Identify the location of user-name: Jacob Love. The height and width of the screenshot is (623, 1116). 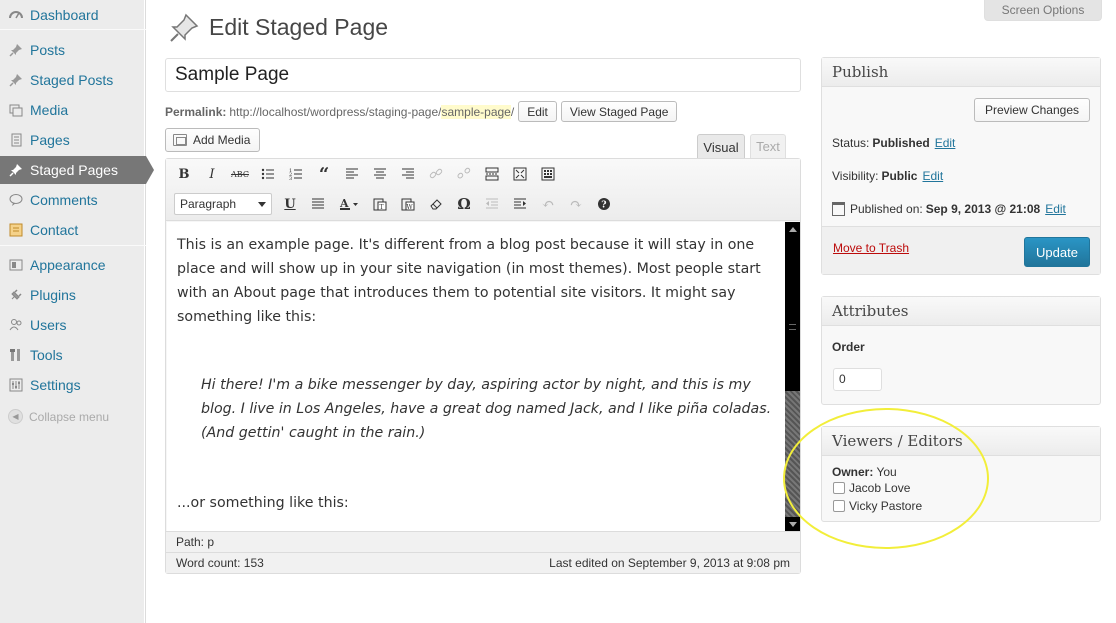
(880, 488).